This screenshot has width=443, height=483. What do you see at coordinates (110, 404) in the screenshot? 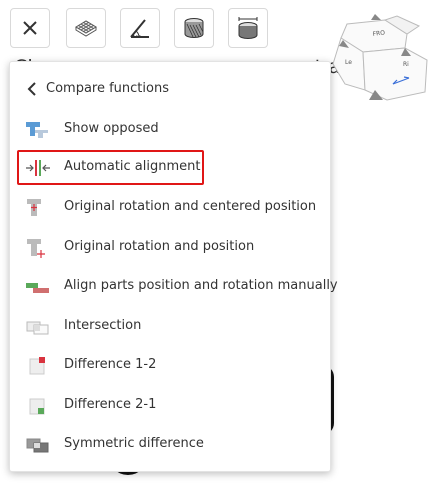
I see `menu-item-label: Difference 2-1` at bounding box center [110, 404].